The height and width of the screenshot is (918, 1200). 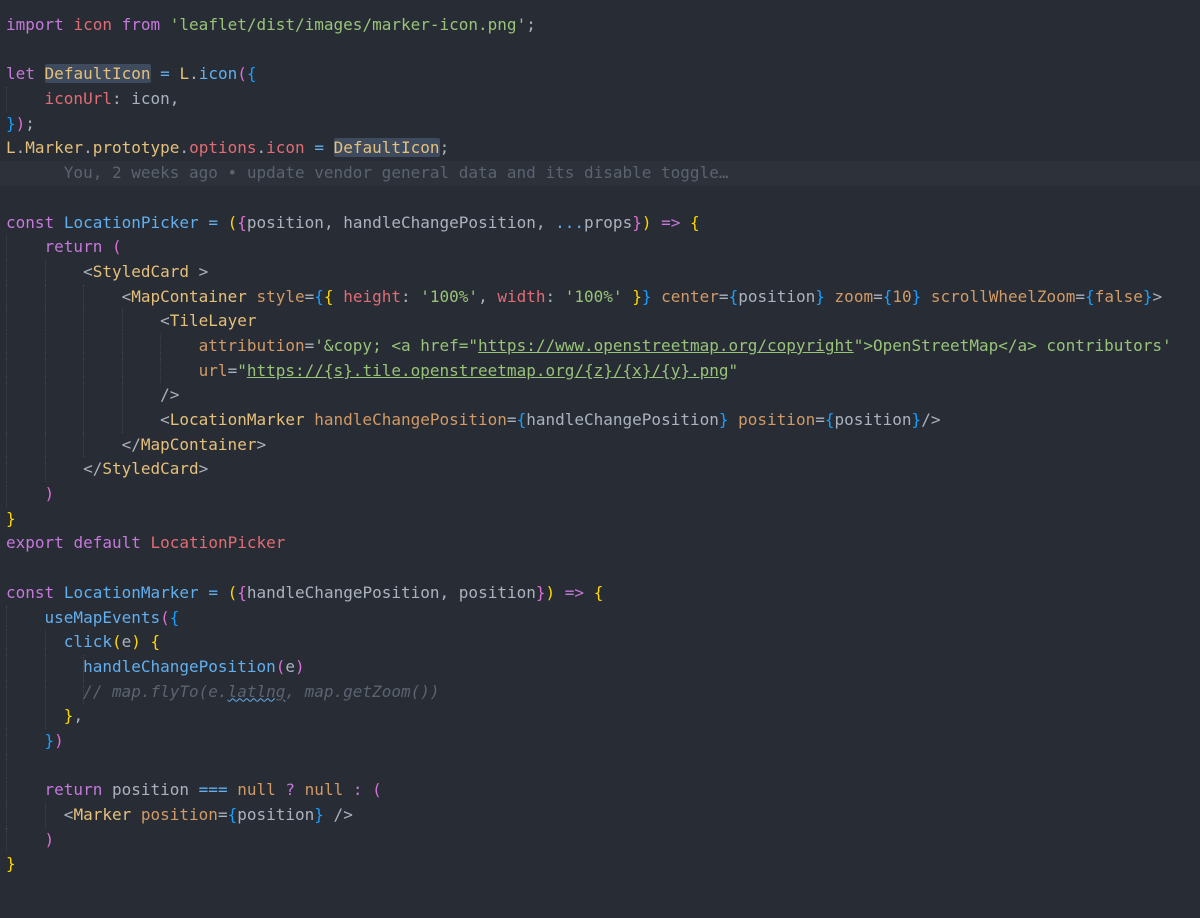 I want to click on token-type: LocationMarker, so click(x=237, y=419).